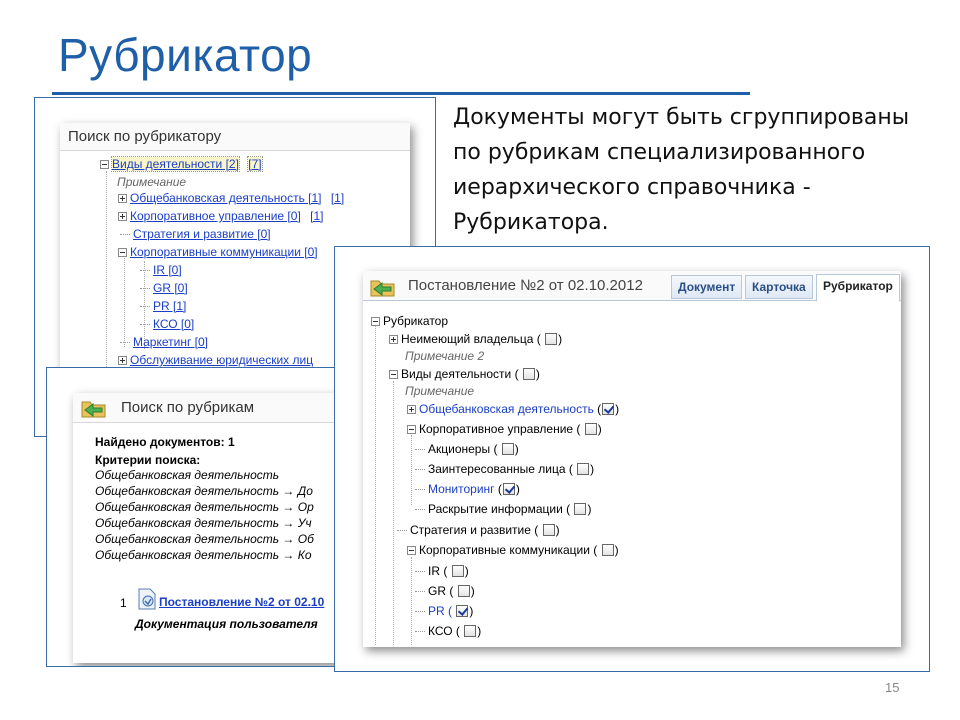  What do you see at coordinates (164, 342) in the screenshot?
I see `tree-item: Маркетинг [0]` at bounding box center [164, 342].